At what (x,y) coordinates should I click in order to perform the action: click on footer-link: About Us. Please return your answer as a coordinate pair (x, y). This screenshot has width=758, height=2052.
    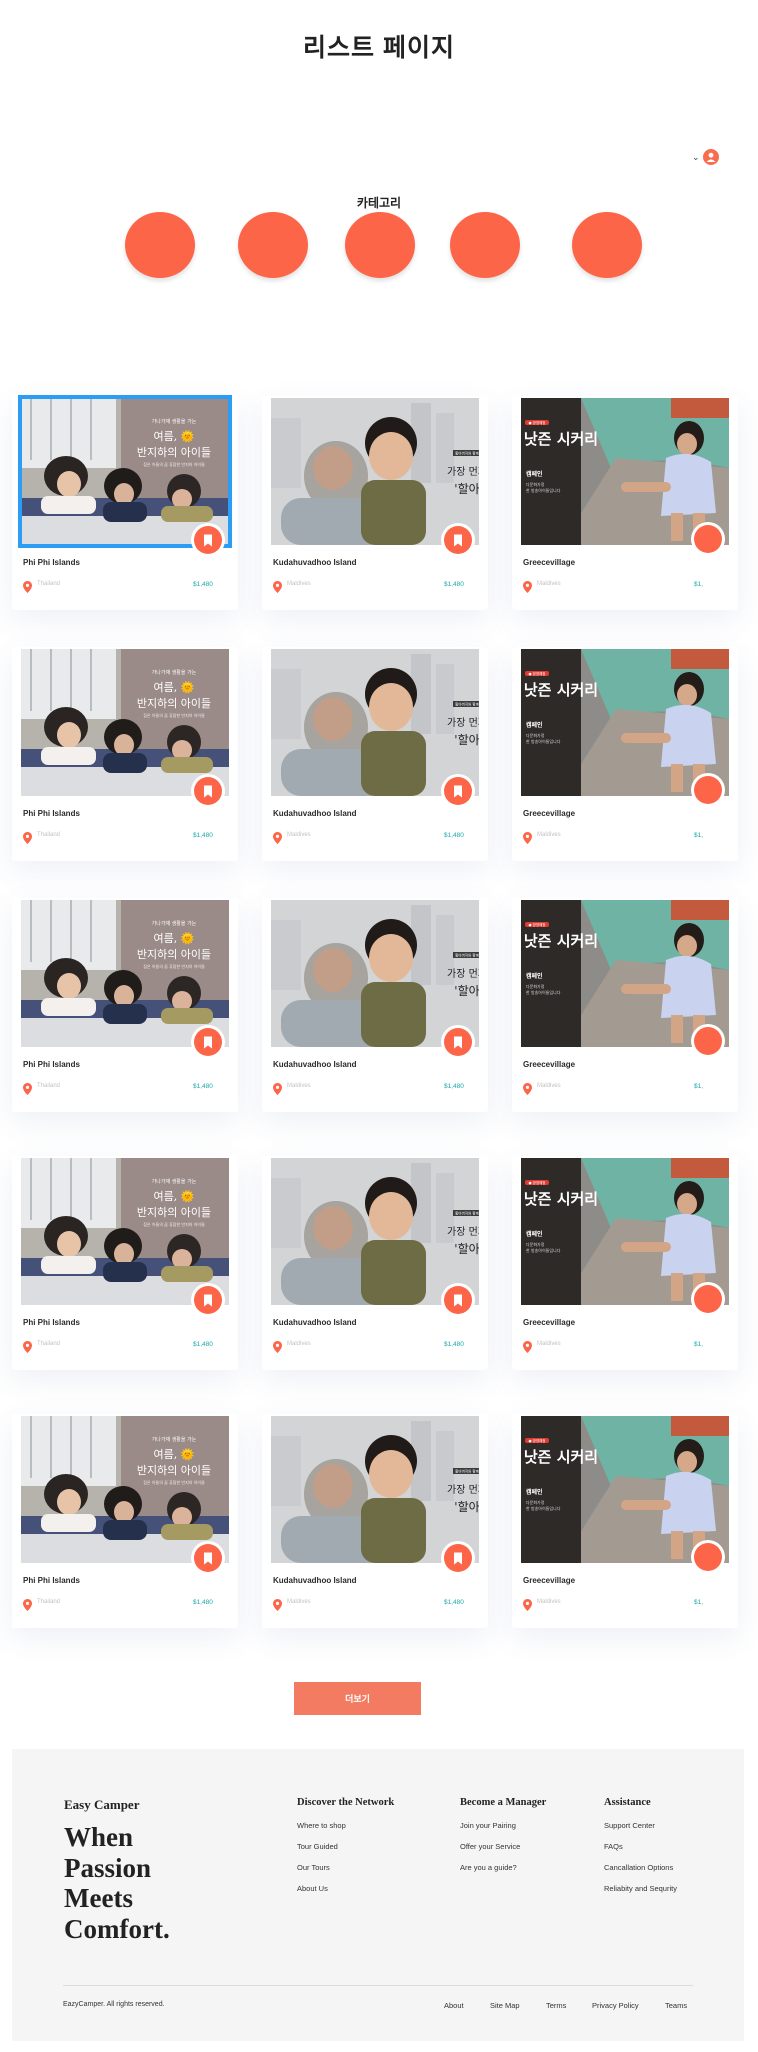
    Looking at the image, I should click on (345, 1894).